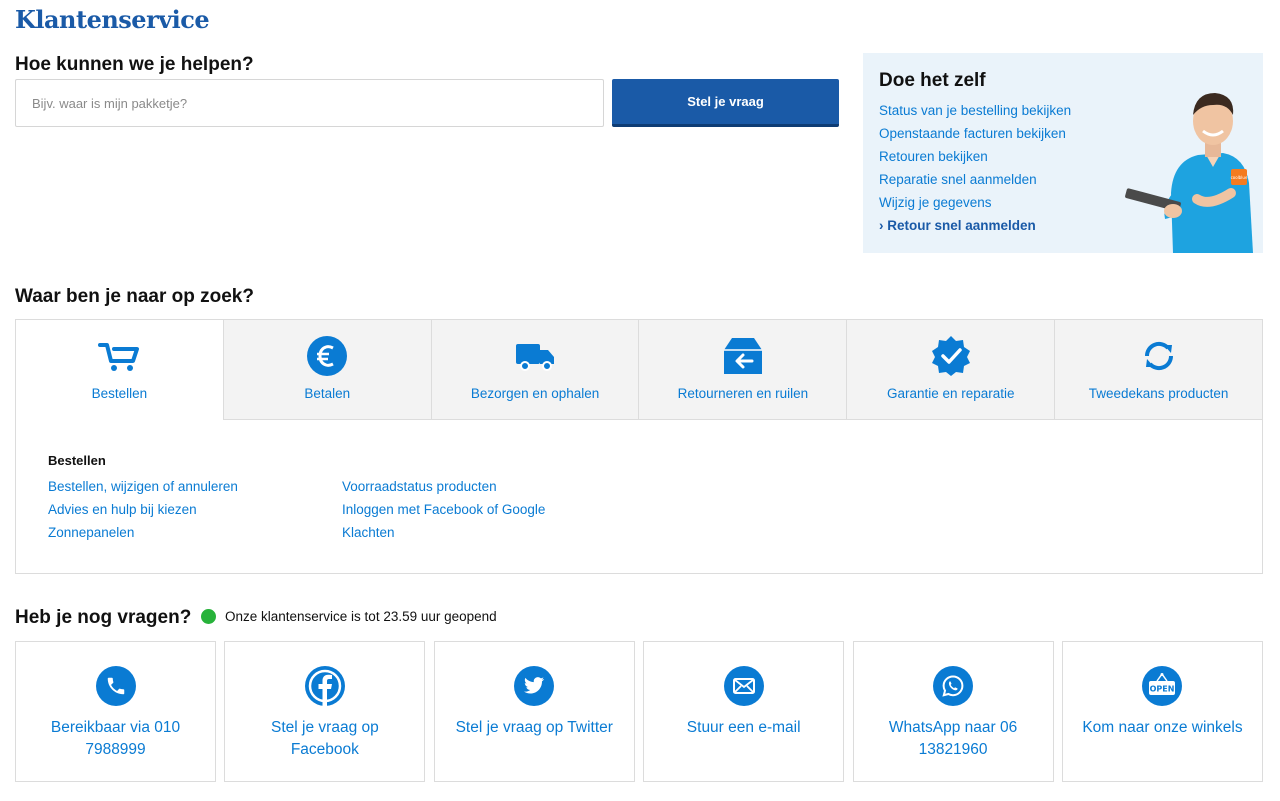 The height and width of the screenshot is (801, 1280). I want to click on contact-label: Stel je vraag op Facebook, so click(325, 738).